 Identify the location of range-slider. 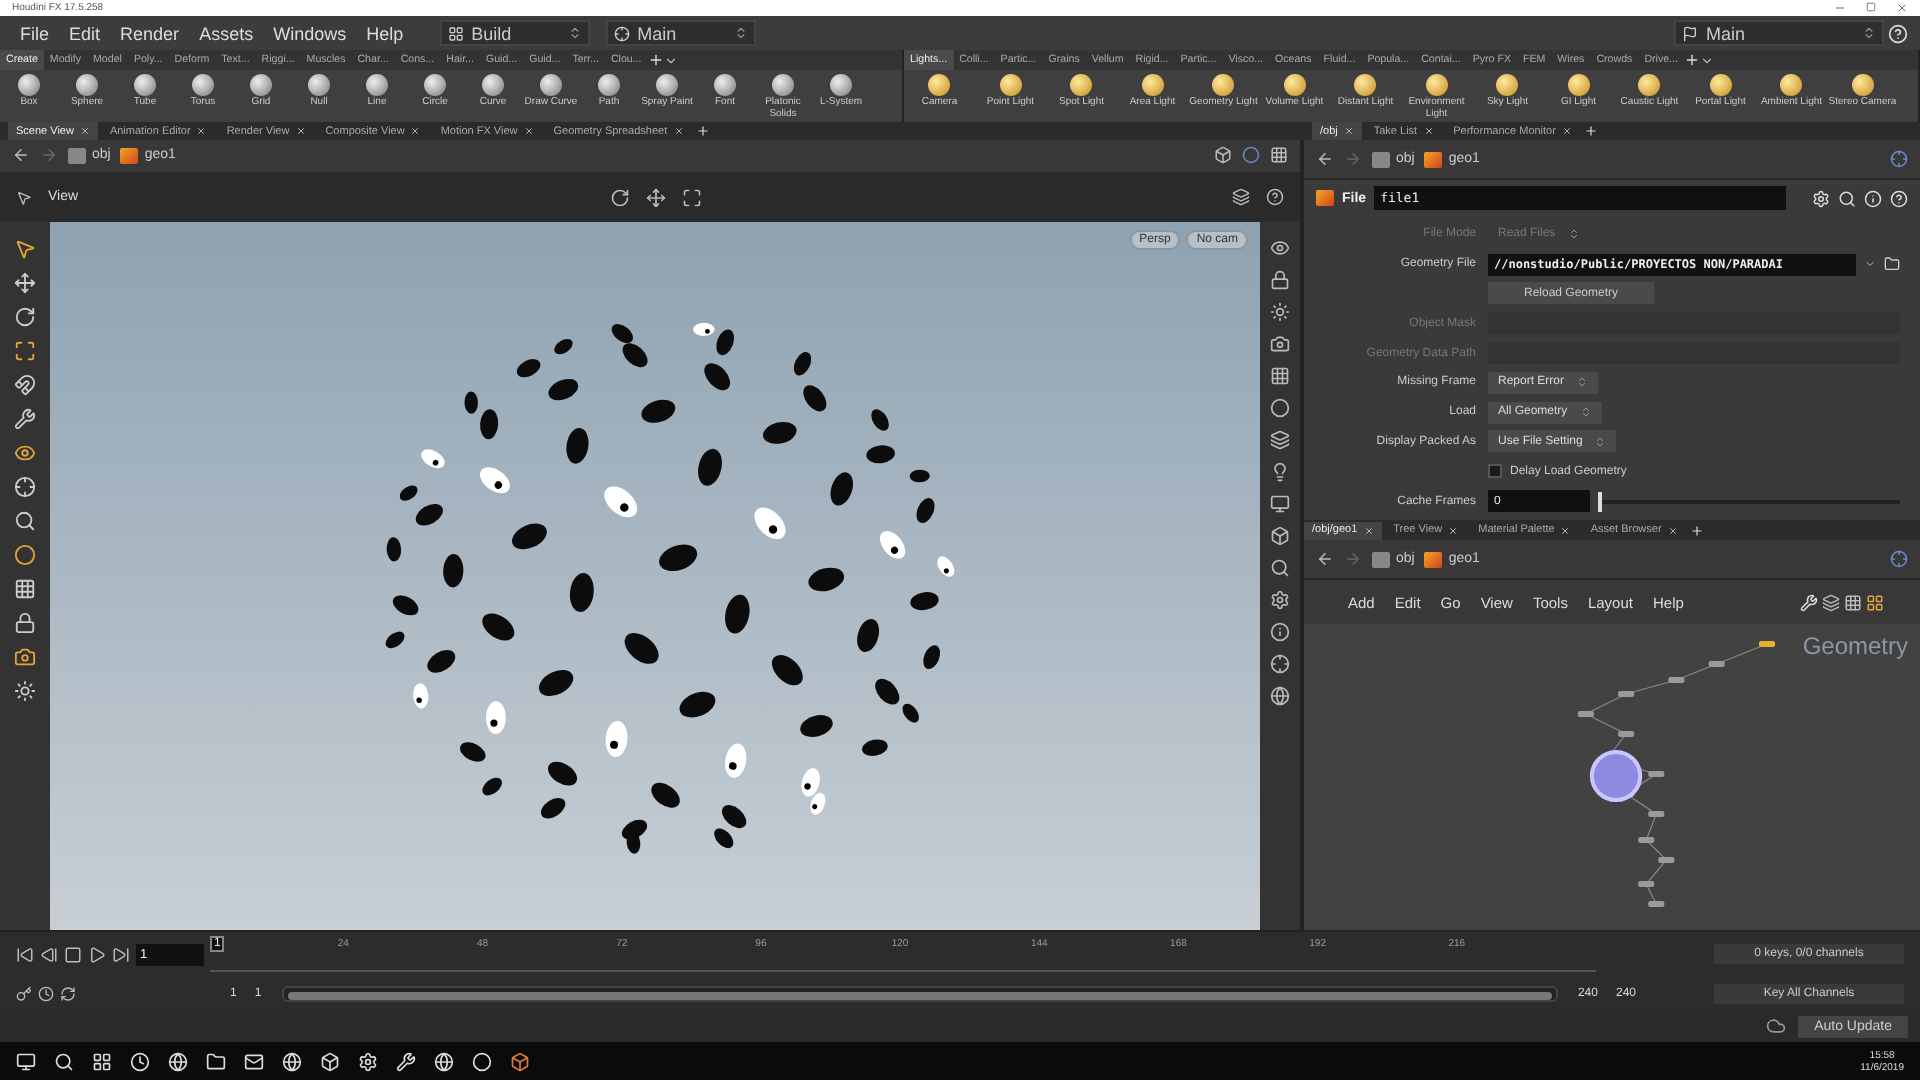
(919, 993).